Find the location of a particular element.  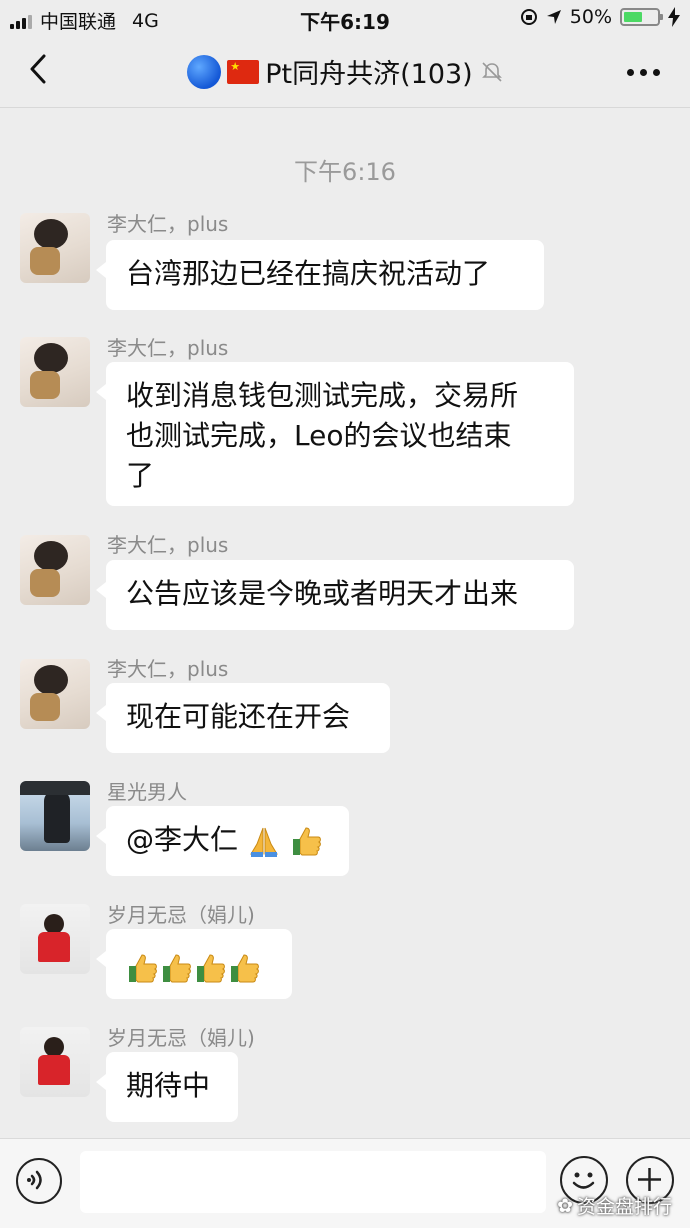

message-input is located at coordinates (313, 1182).